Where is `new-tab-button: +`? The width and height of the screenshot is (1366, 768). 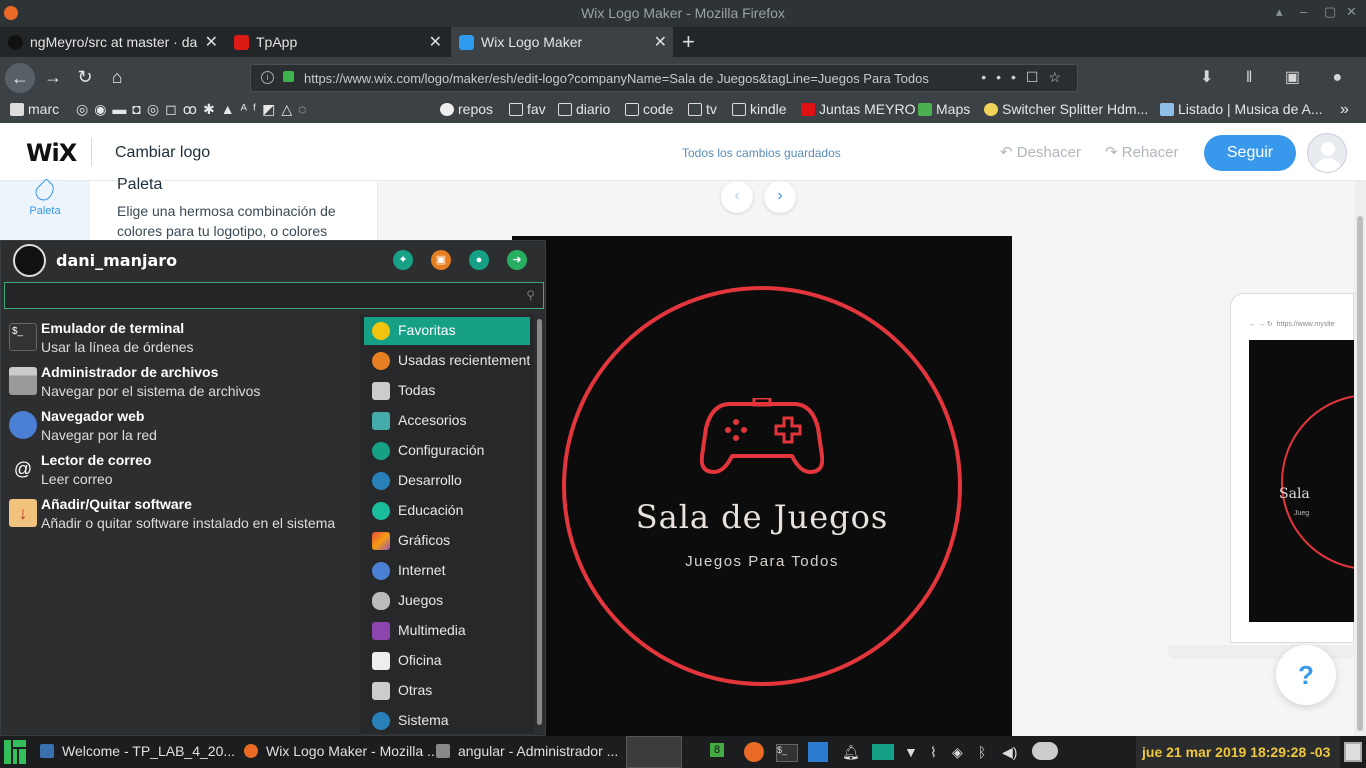 new-tab-button: + is located at coordinates (688, 42).